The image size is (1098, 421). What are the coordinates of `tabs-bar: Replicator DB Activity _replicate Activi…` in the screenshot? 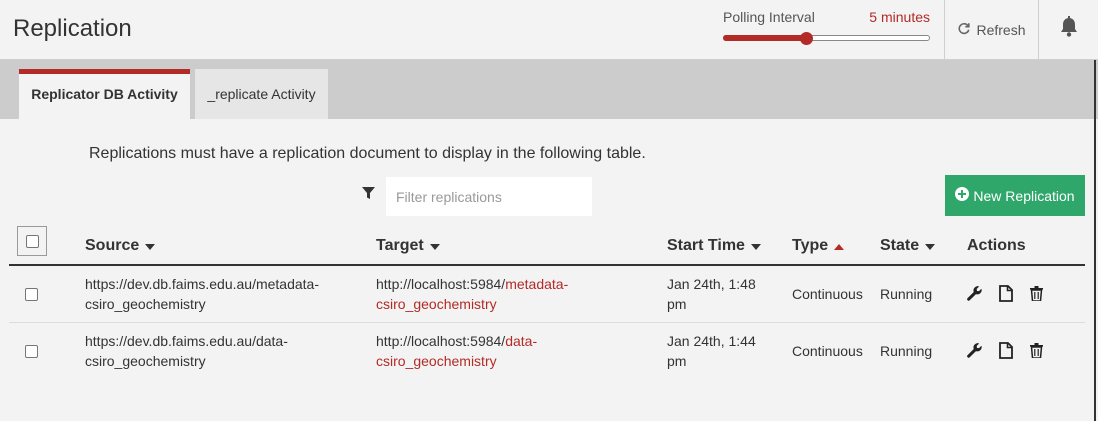 It's located at (549, 89).